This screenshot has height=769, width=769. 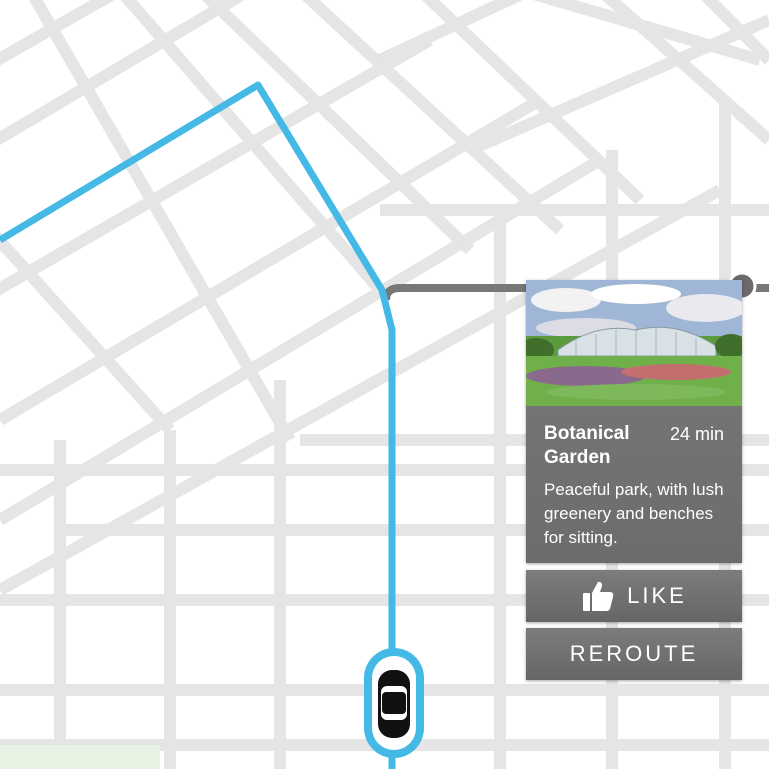 I want to click on like-button: LIKE, so click(x=634, y=596).